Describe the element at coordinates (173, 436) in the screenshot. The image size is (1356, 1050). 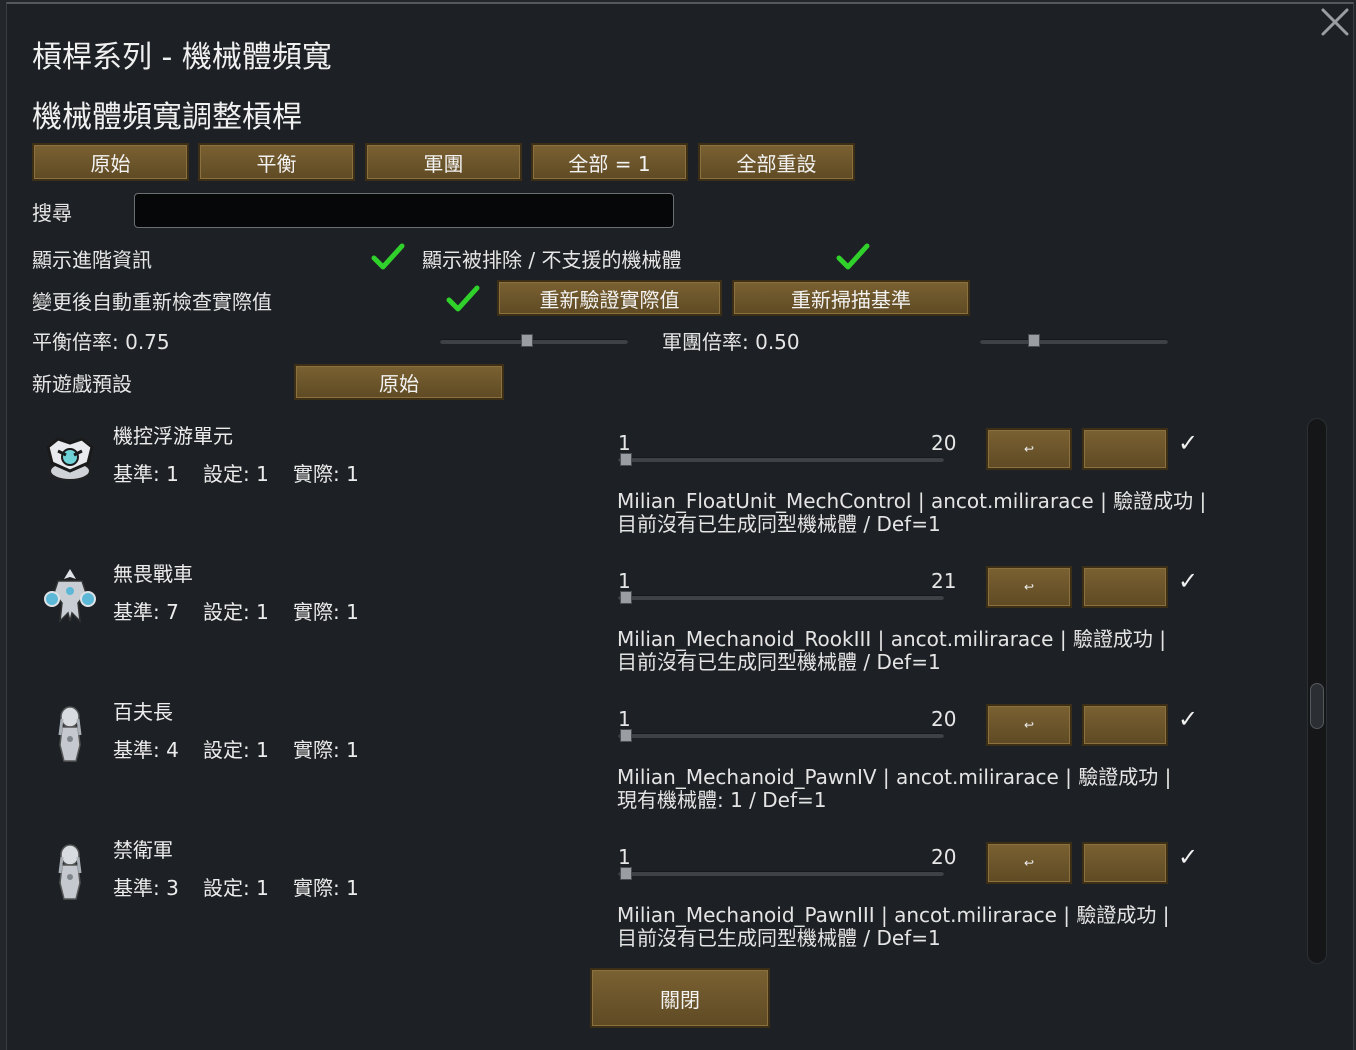
I see `mech-name: 機控浮游單元` at that location.